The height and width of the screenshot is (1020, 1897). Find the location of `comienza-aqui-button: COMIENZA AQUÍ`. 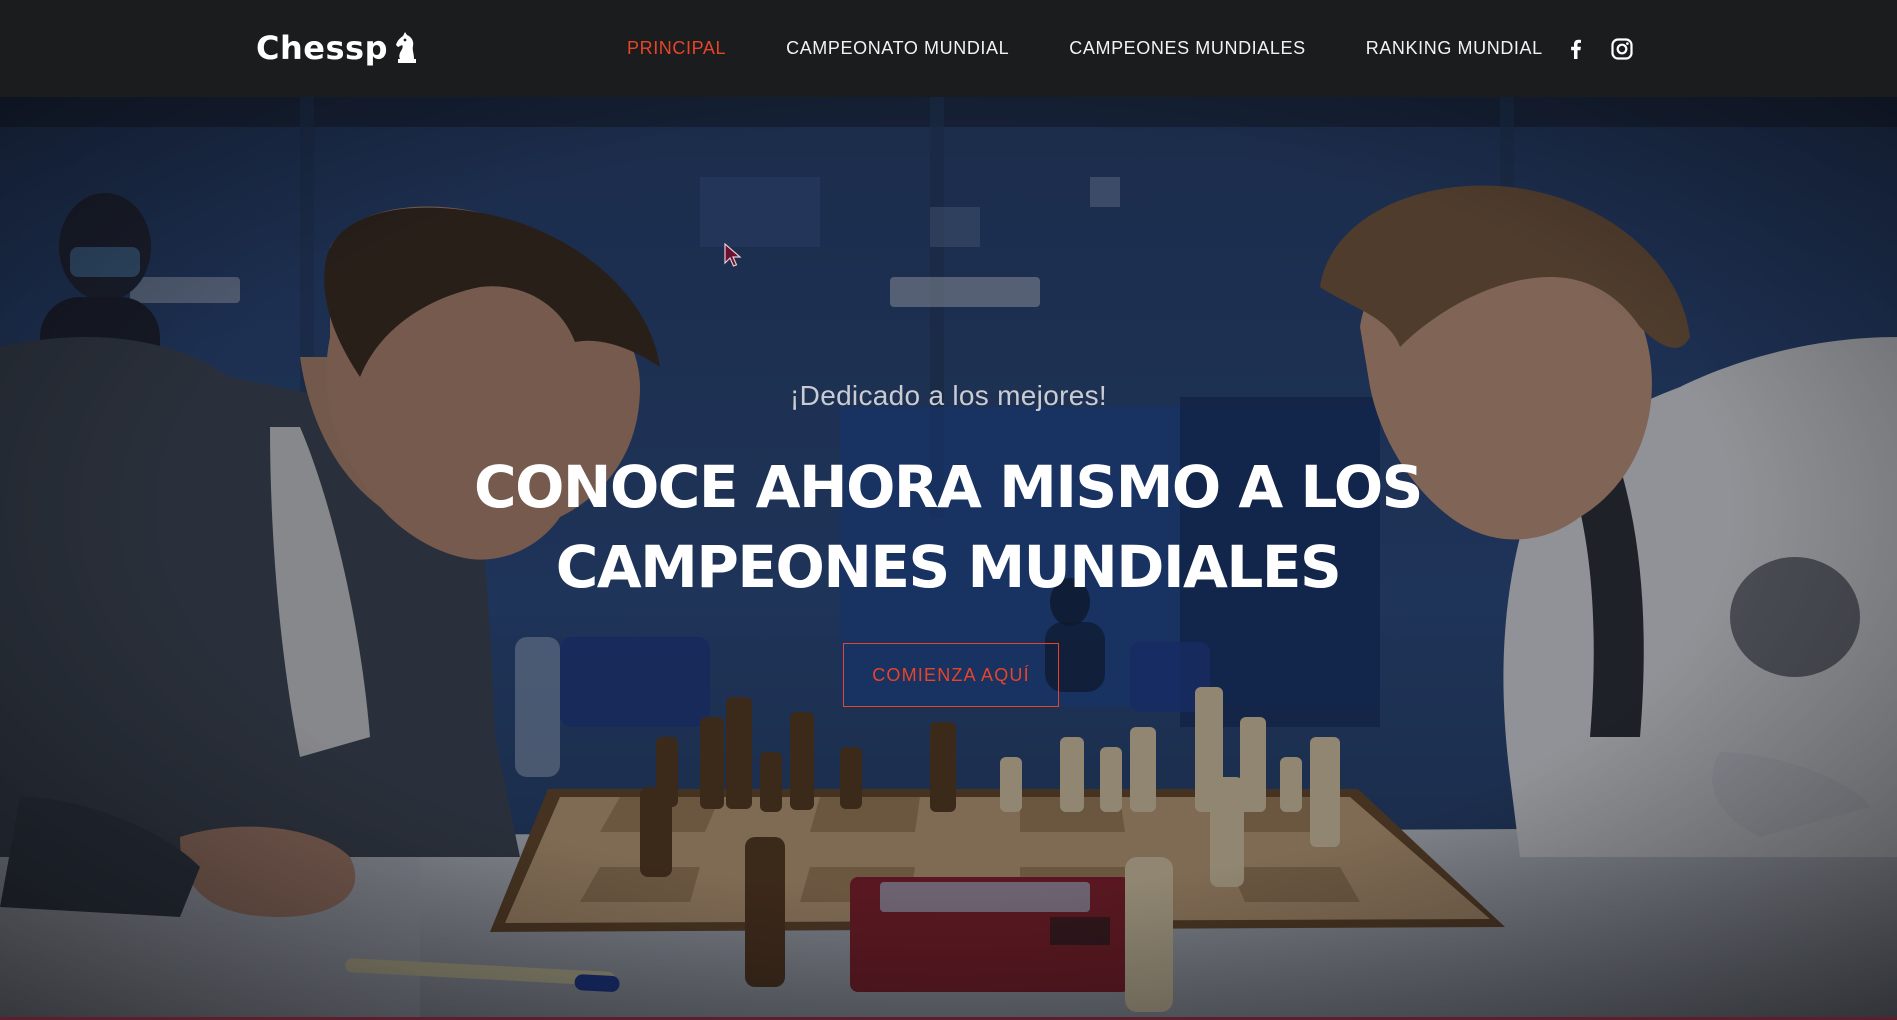

comienza-aqui-button: COMIENZA AQUÍ is located at coordinates (951, 675).